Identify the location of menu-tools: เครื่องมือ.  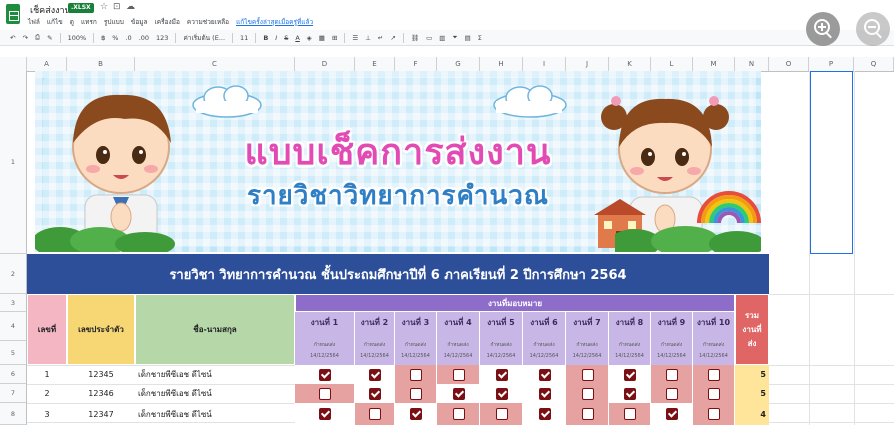
(167, 22).